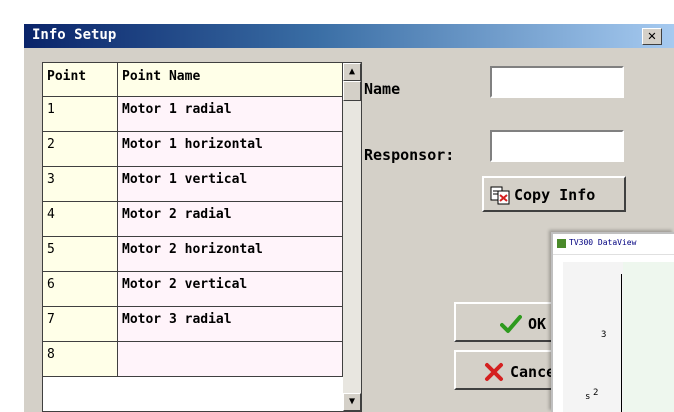  I want to click on point-cell: 5, so click(80, 254).